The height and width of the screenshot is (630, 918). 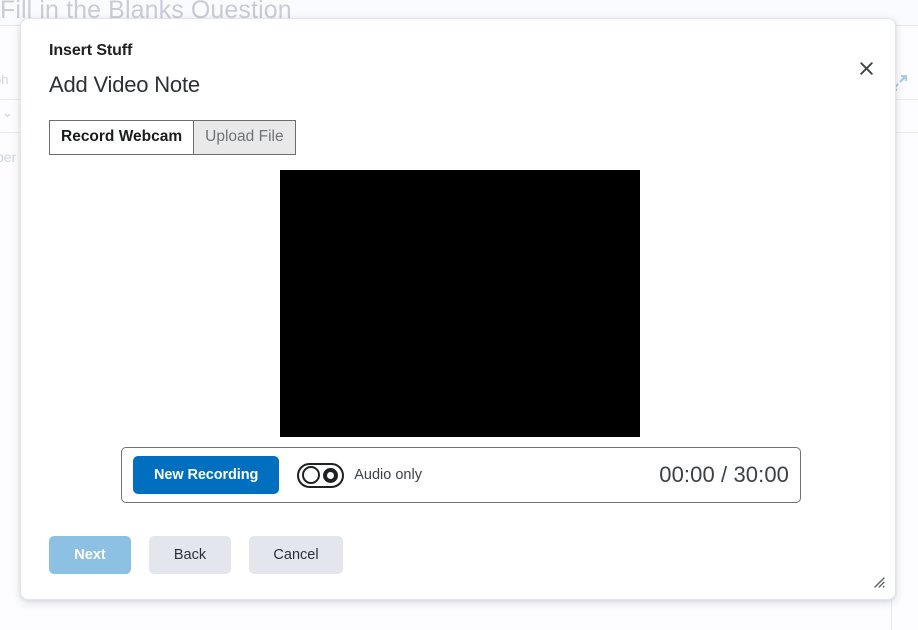 I want to click on cancel-button: Cancel, so click(x=296, y=555).